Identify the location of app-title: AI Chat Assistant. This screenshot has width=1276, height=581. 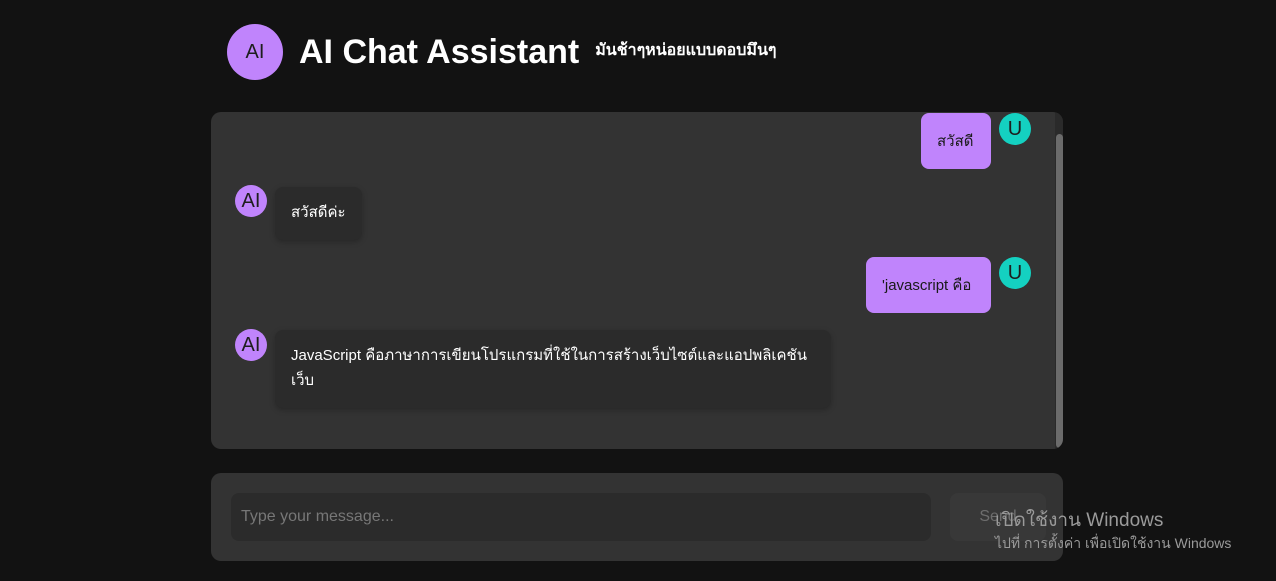
(439, 51).